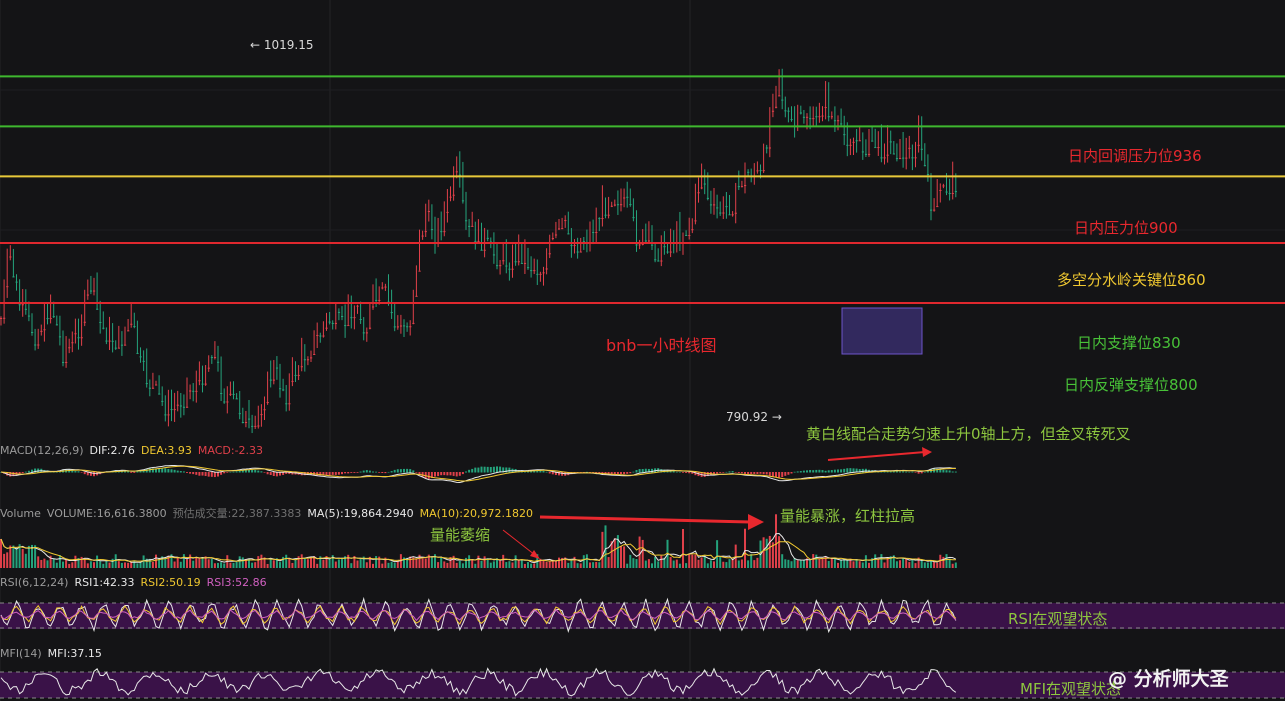 This screenshot has height=701, width=1285. What do you see at coordinates (460, 535) in the screenshot?
I see `volume-shrink-annotation: 量能萎缩` at bounding box center [460, 535].